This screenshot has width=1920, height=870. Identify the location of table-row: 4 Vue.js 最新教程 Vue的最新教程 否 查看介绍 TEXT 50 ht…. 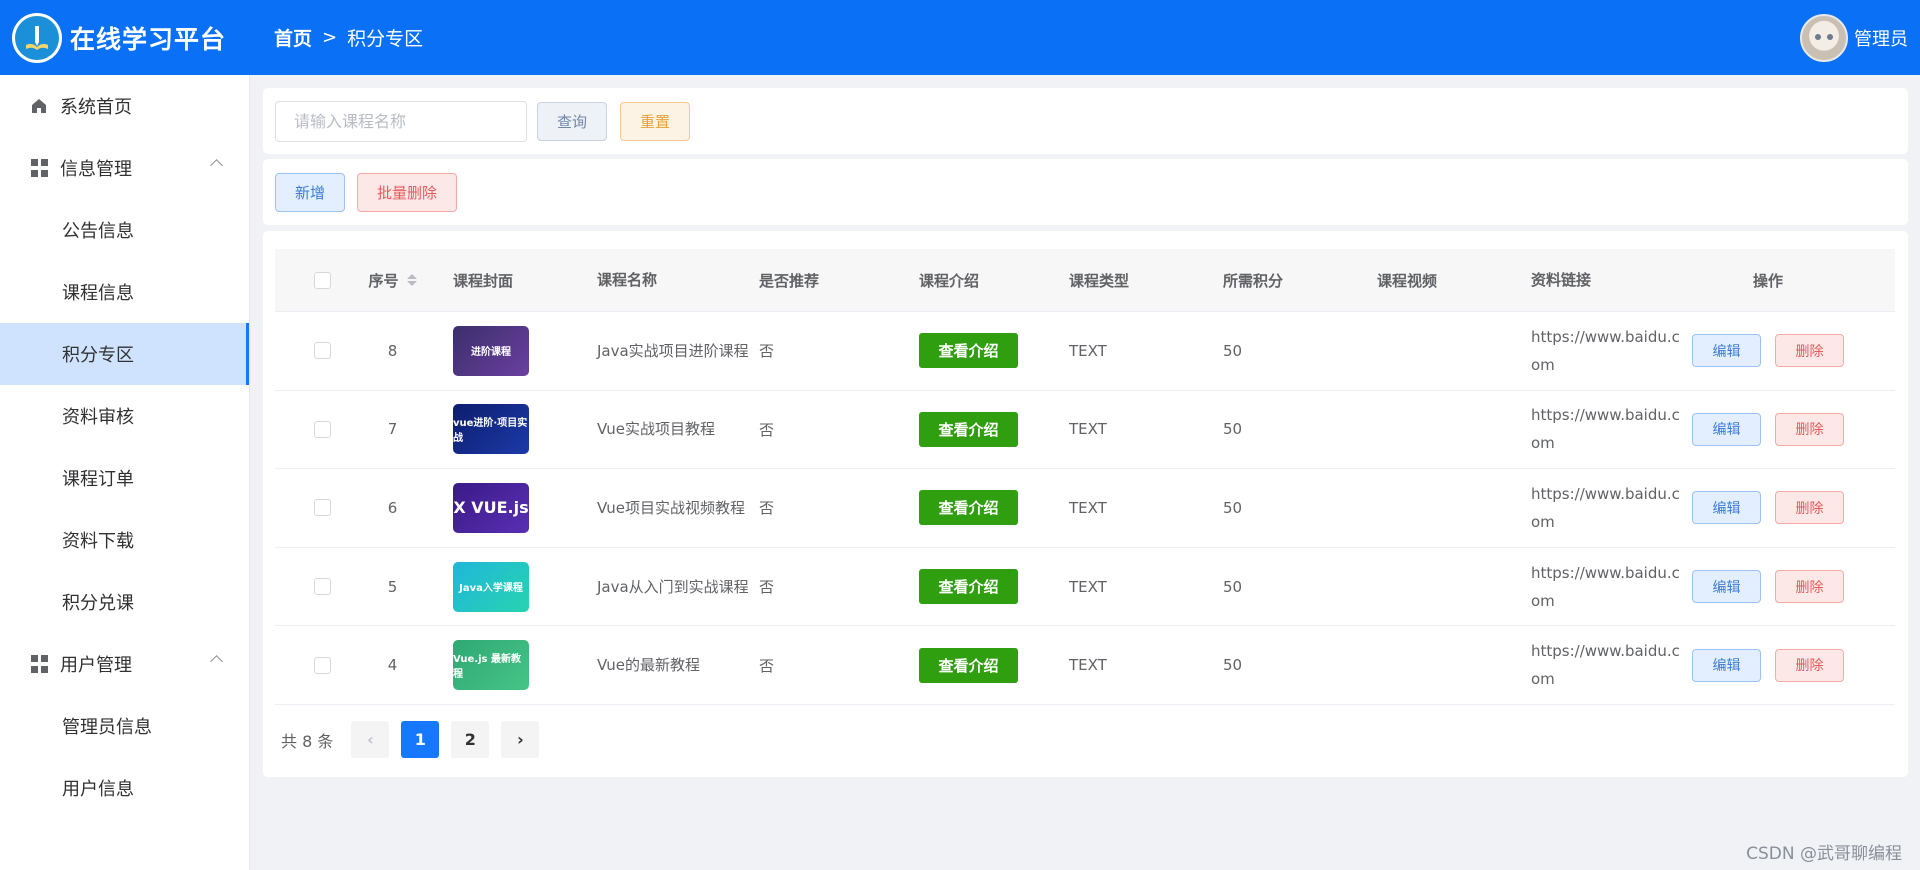
(1085, 665).